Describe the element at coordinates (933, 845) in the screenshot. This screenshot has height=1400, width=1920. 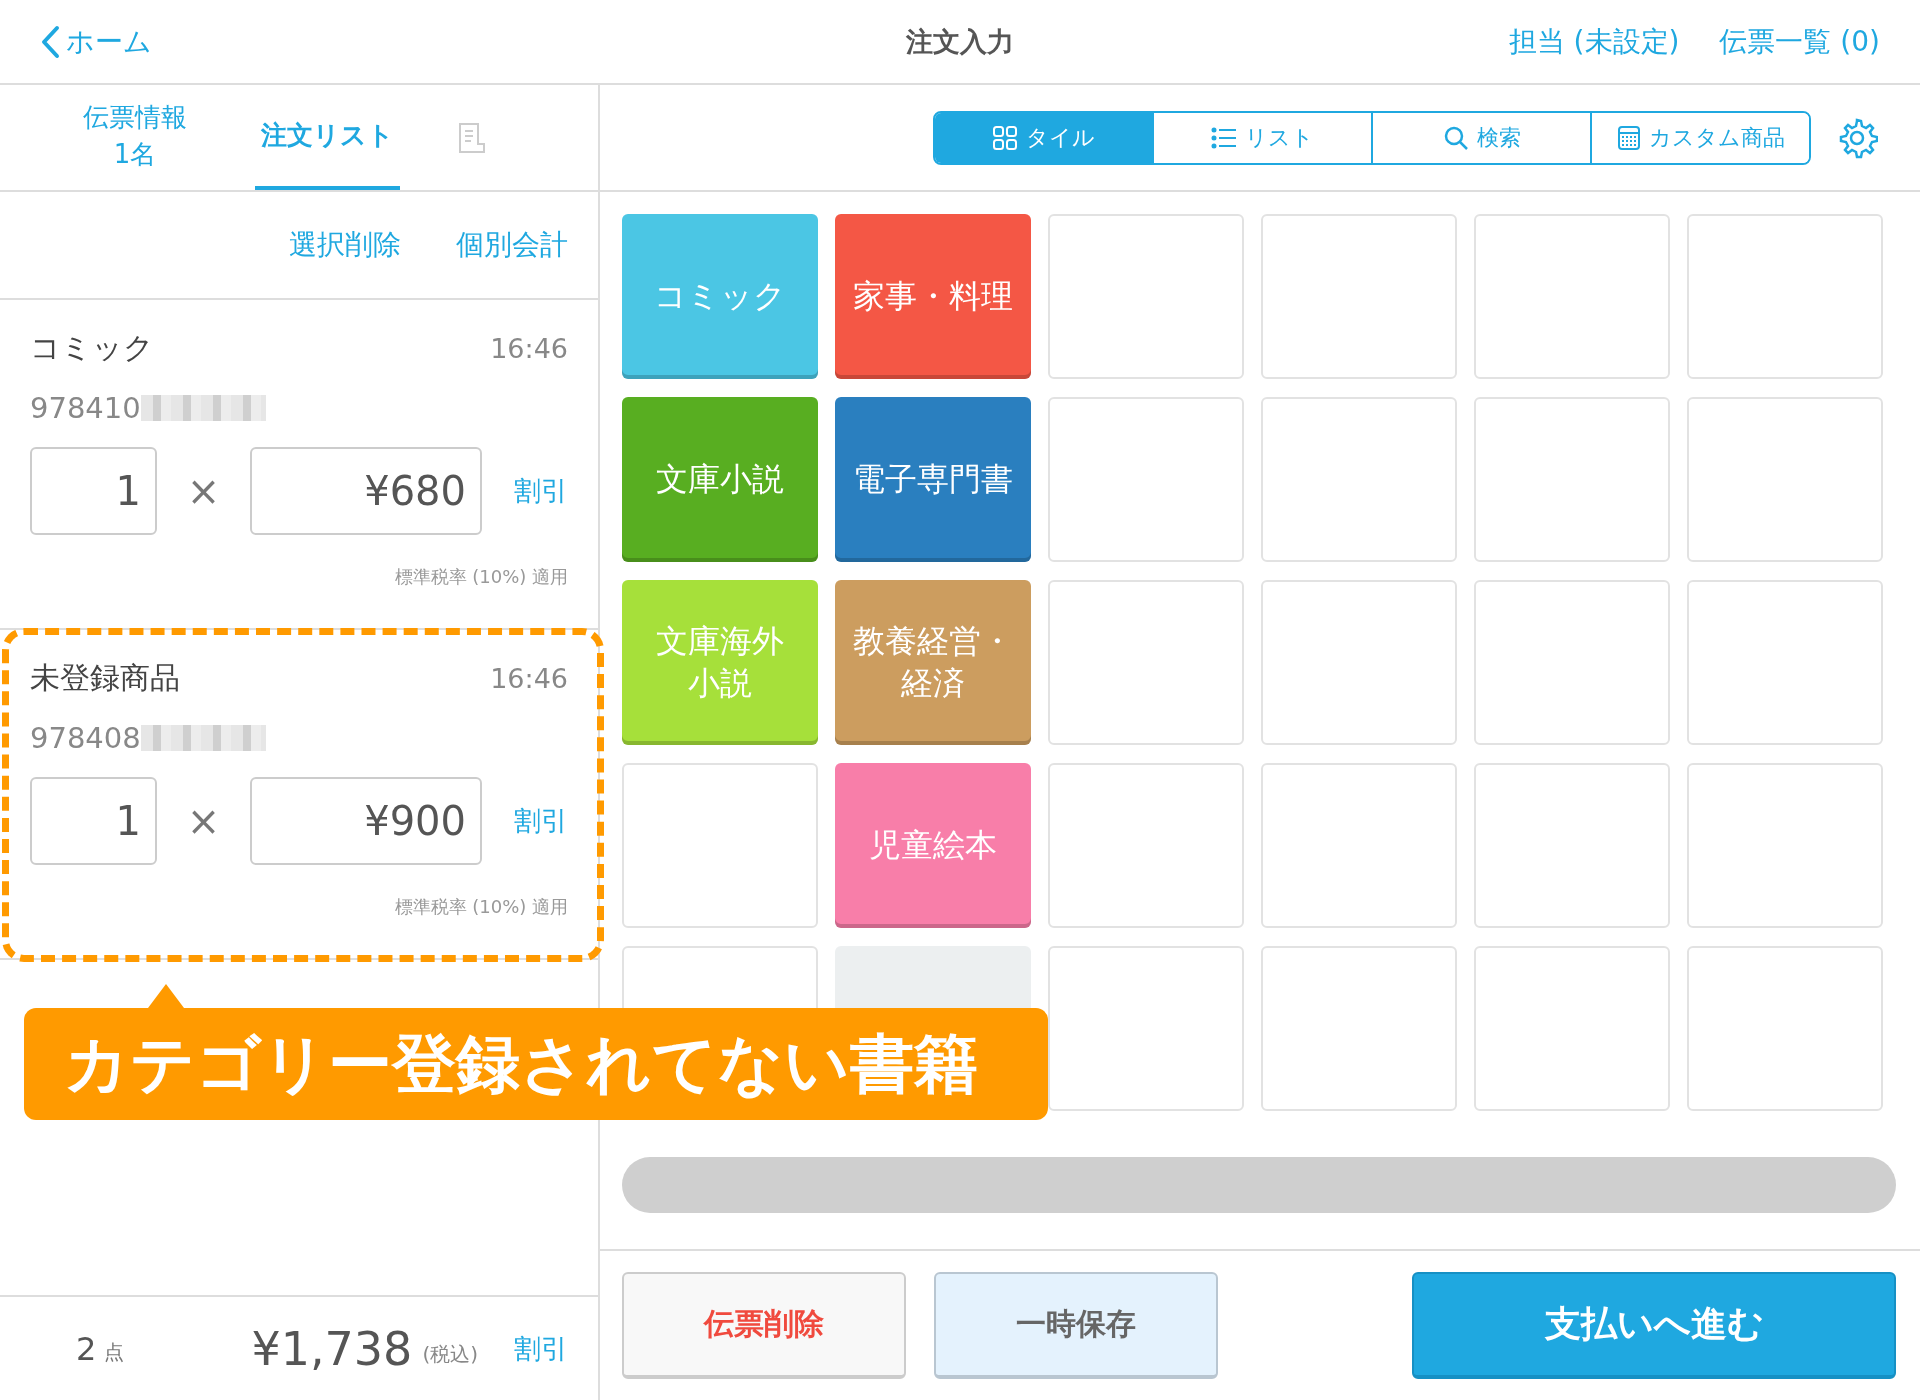
I see `category-tile: 児童絵本` at that location.